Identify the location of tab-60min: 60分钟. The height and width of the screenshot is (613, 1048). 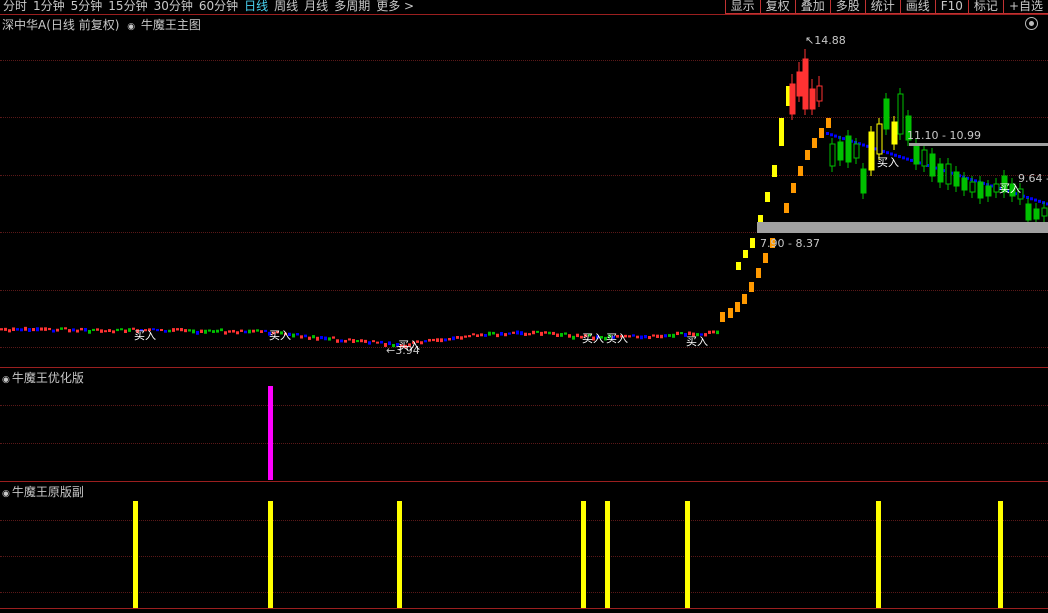
(218, 7).